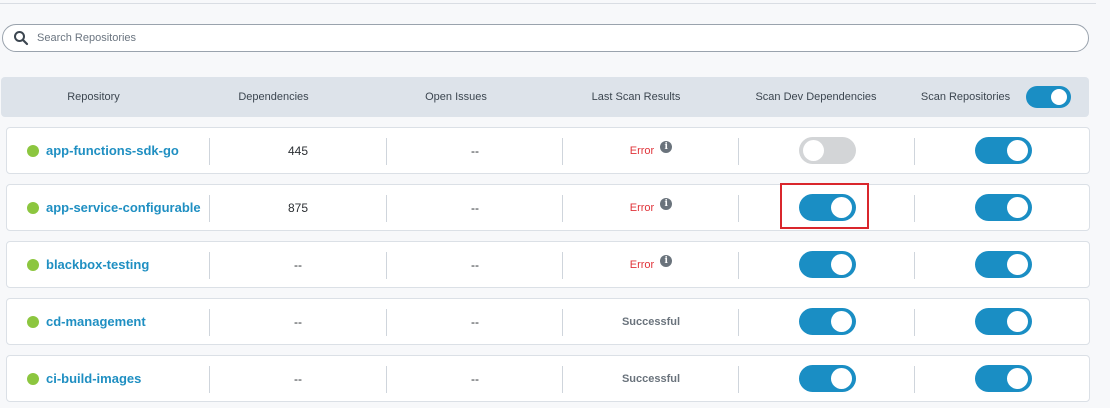  Describe the element at coordinates (548, 3) in the screenshot. I see `divider` at that location.